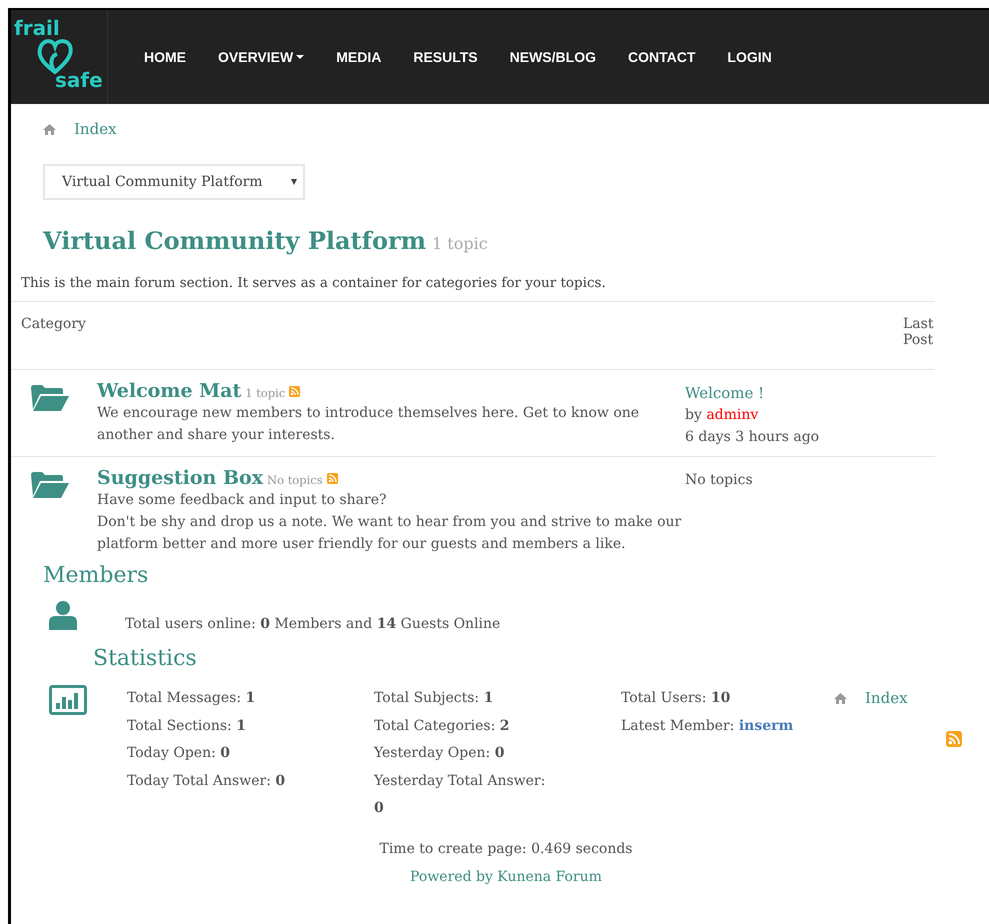  I want to click on category-dropdown: Virtual Community Platform, so click(174, 182).